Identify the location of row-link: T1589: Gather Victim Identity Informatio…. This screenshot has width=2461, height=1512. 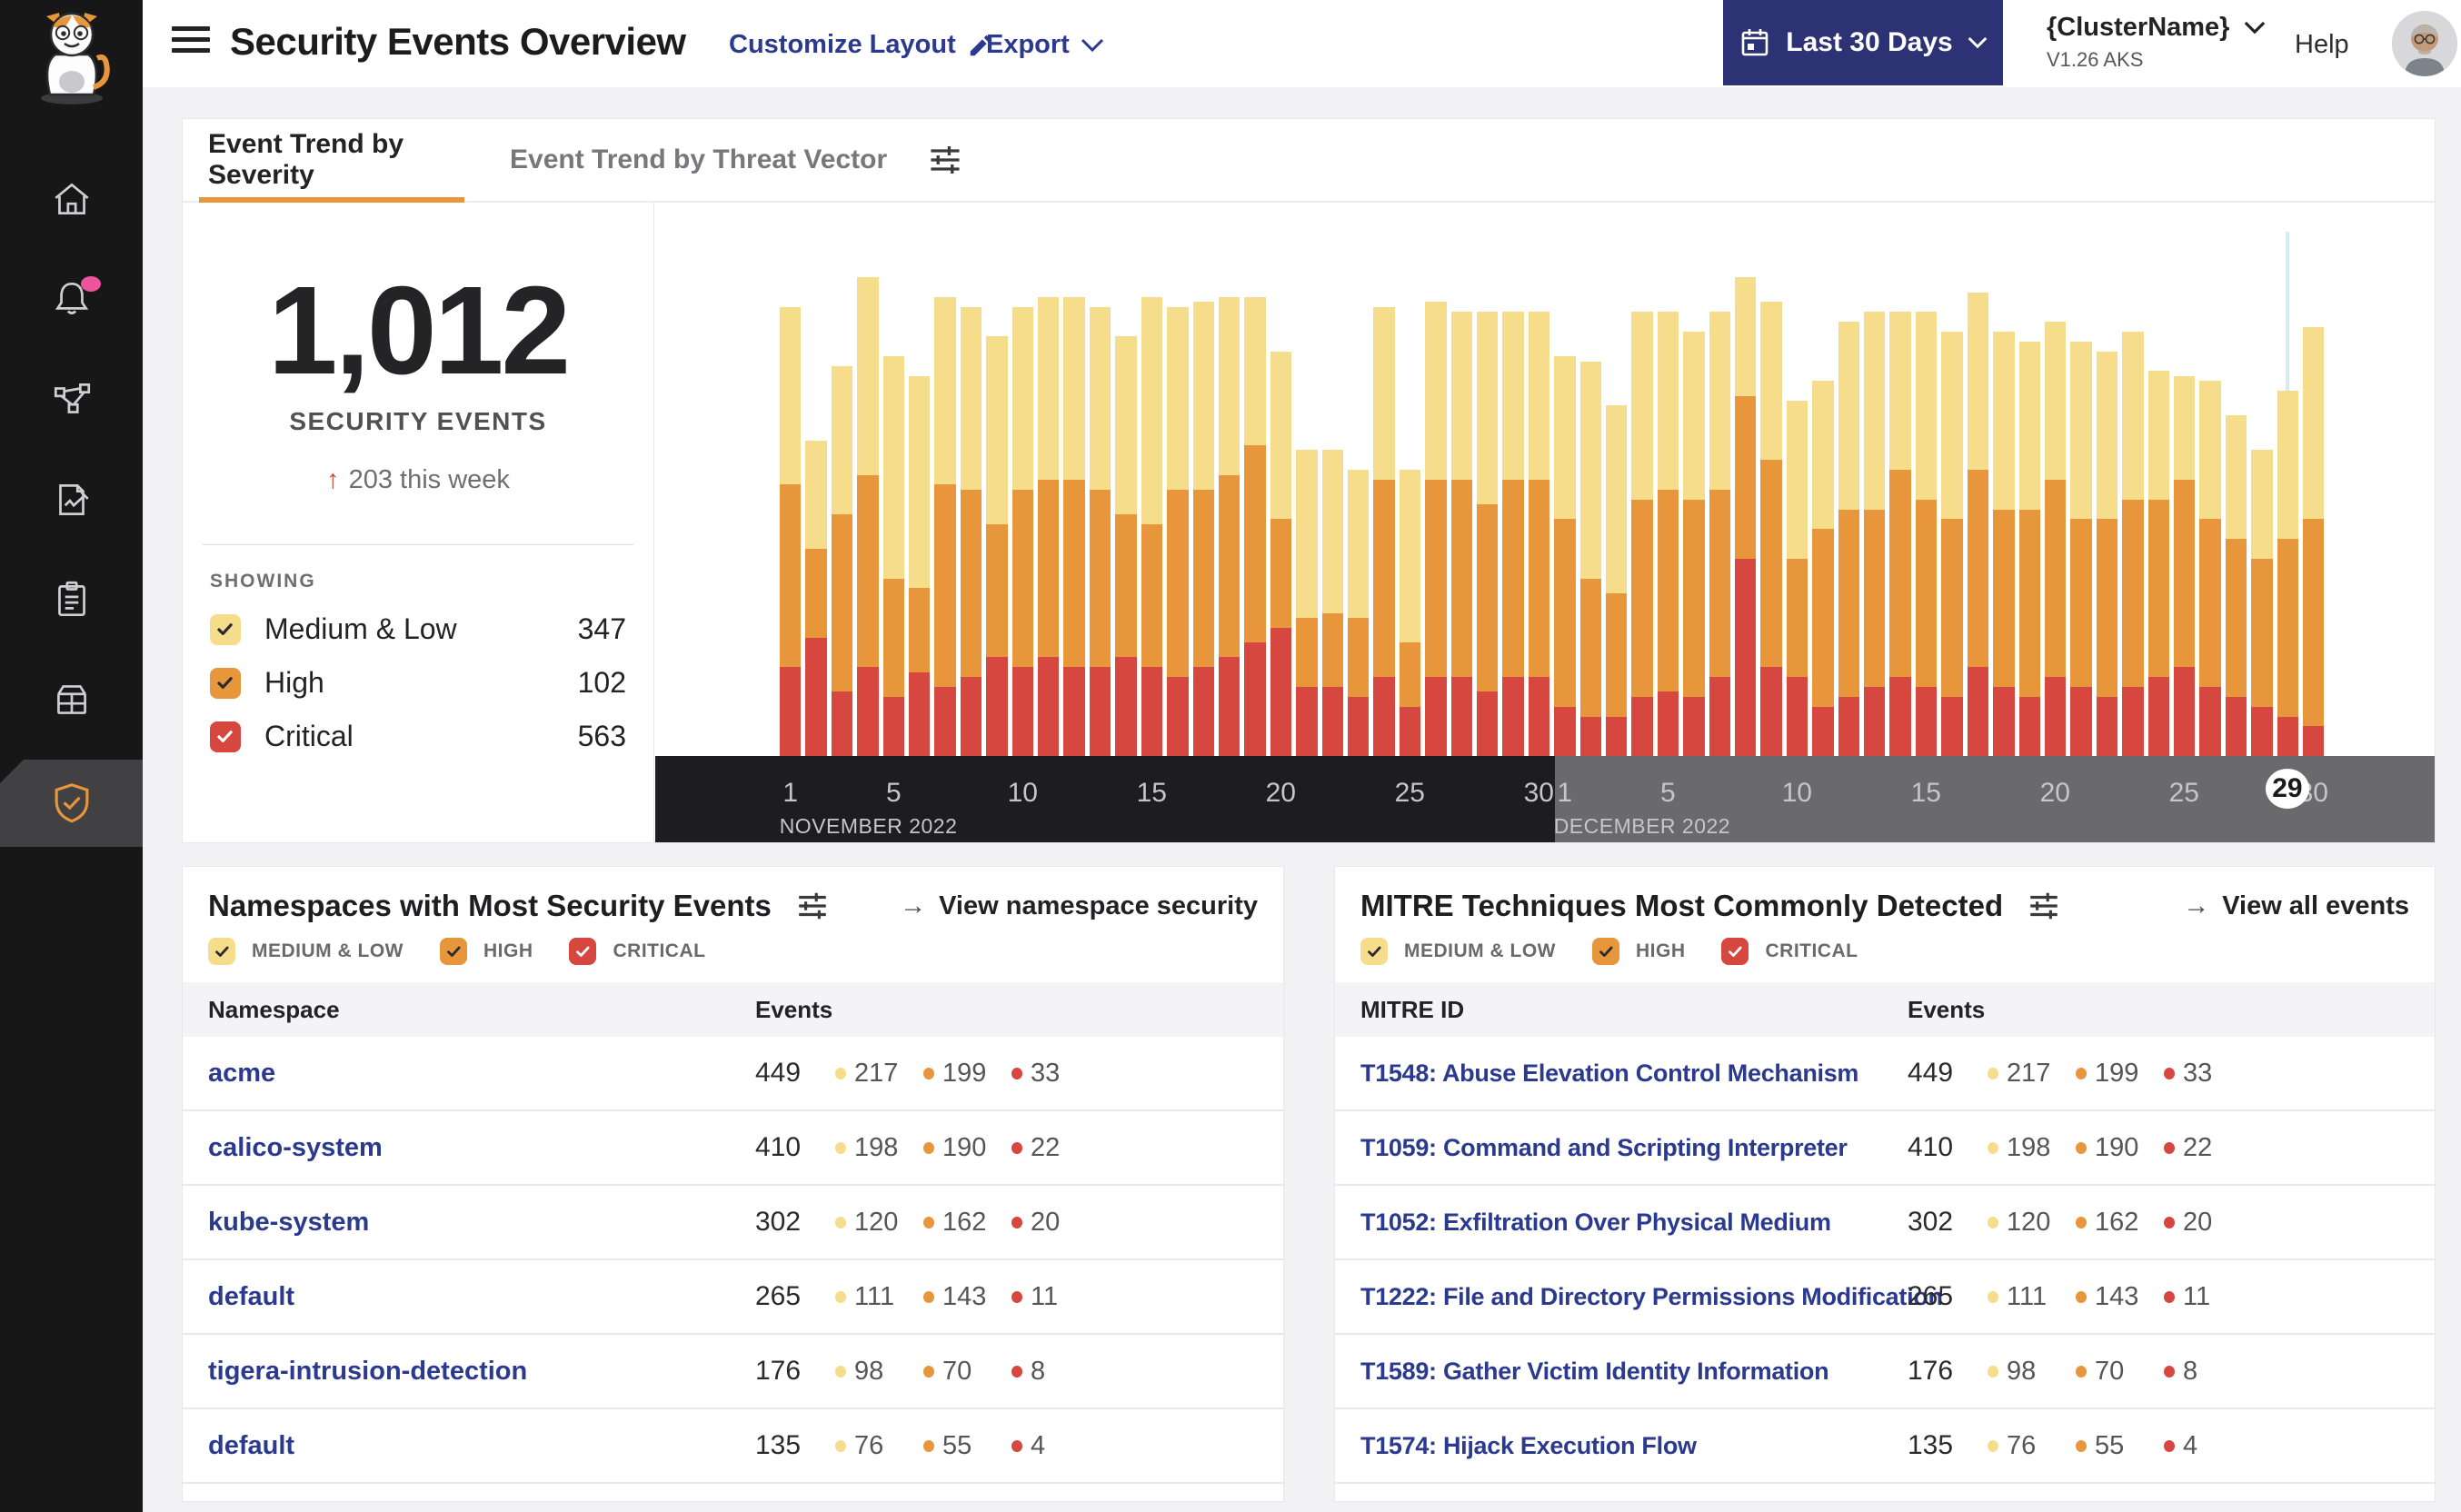
(1634, 1372).